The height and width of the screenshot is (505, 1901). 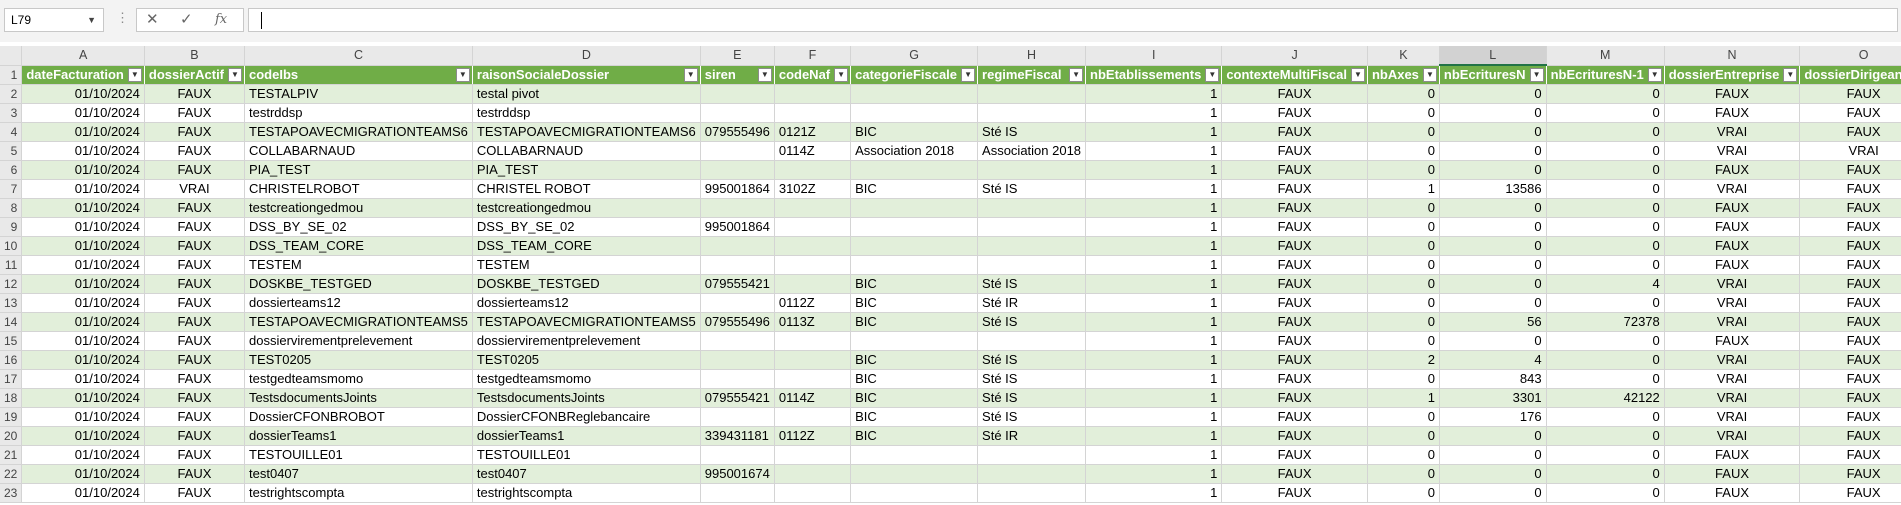 What do you see at coordinates (358, 455) in the screenshot?
I see `grid-cell: TESTOUILLE01` at bounding box center [358, 455].